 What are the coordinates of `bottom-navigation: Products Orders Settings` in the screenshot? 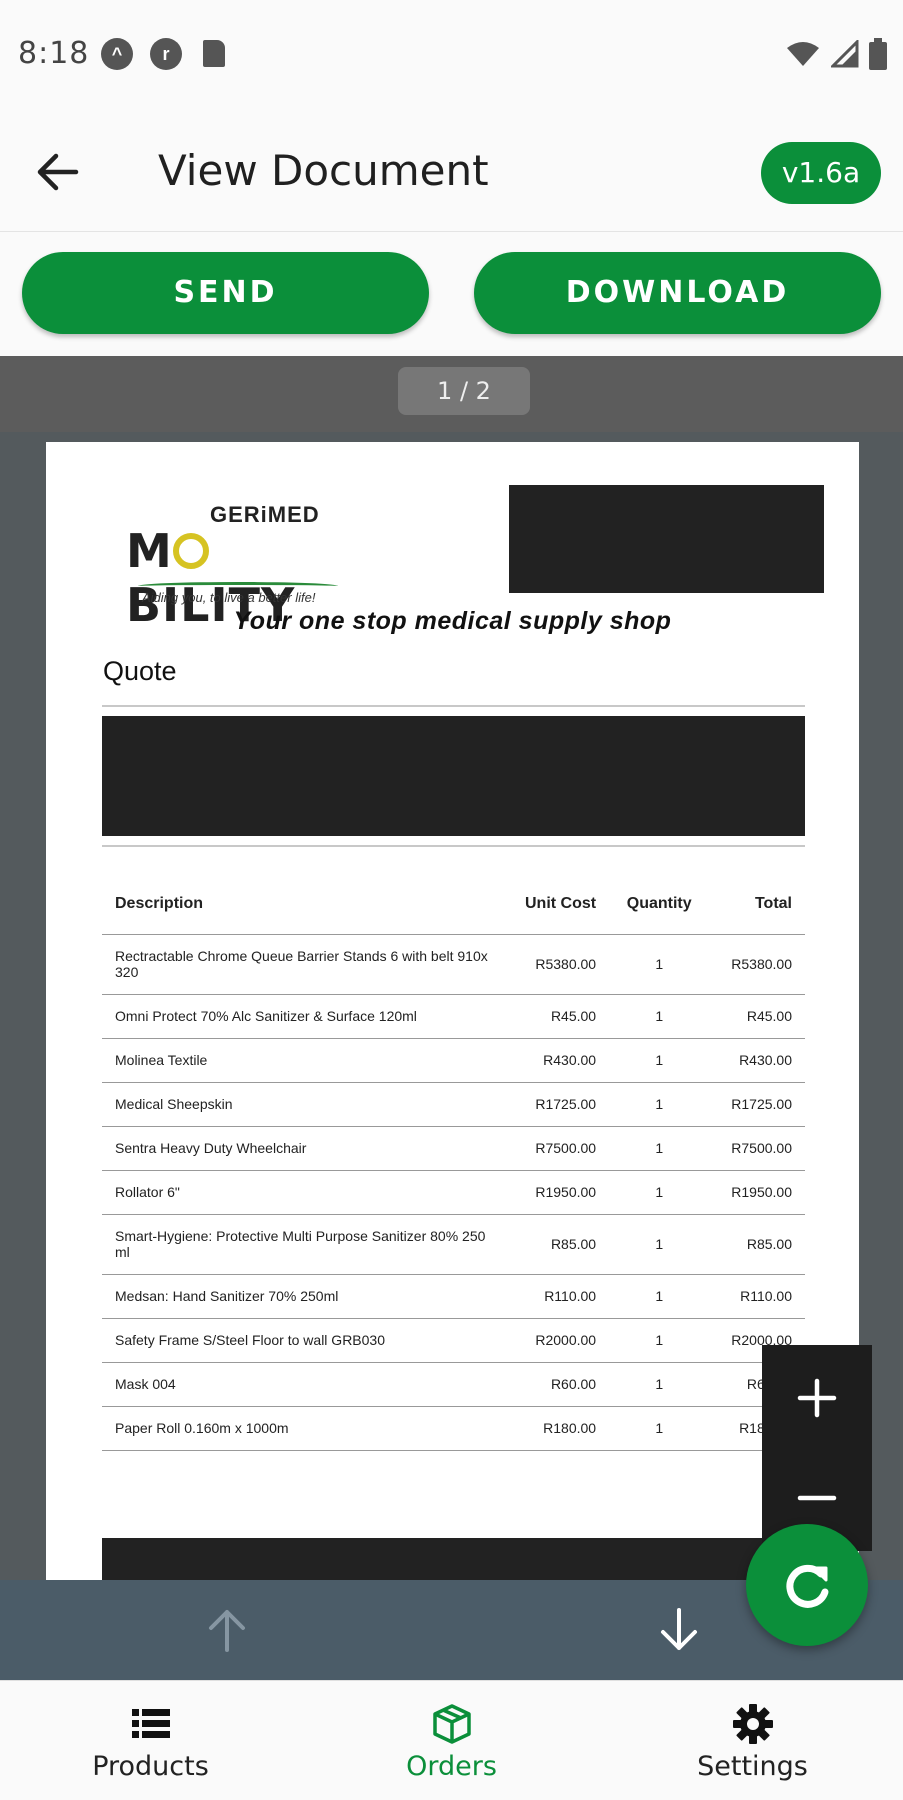 It's located at (451, 1740).